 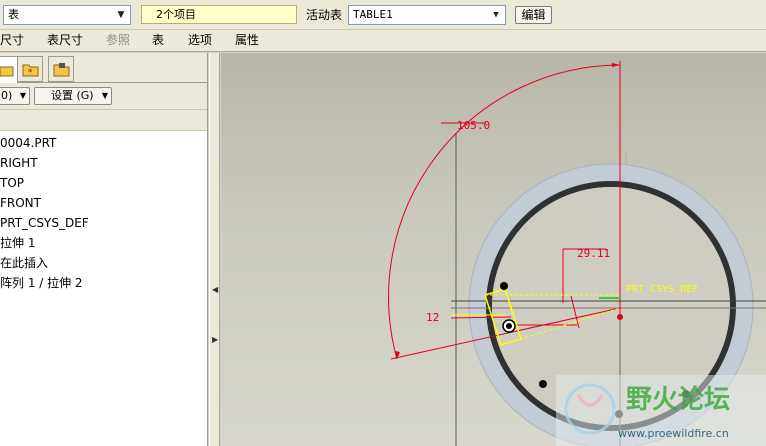 I want to click on filter-button-label: 0), so click(x=7, y=95).